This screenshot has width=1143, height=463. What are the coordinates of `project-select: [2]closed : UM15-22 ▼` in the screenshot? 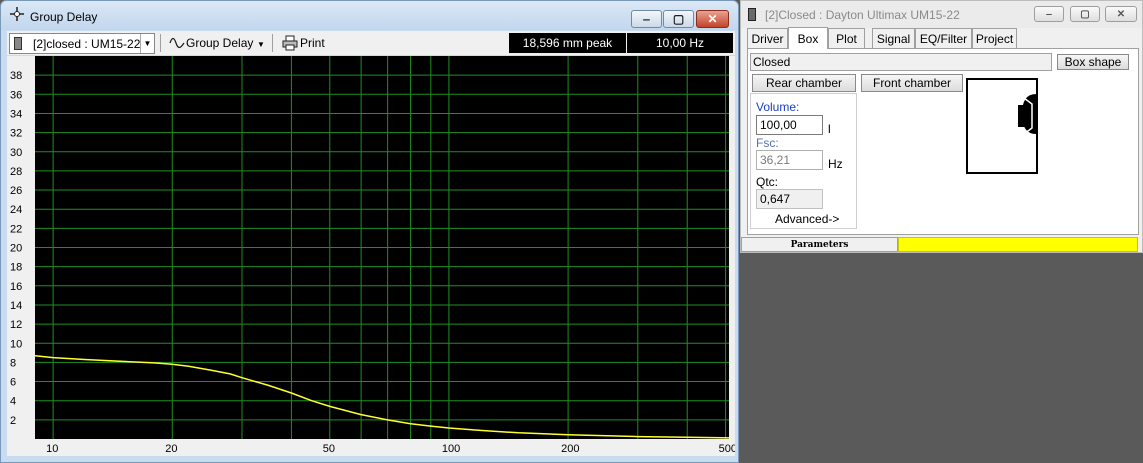 It's located at (82, 43).